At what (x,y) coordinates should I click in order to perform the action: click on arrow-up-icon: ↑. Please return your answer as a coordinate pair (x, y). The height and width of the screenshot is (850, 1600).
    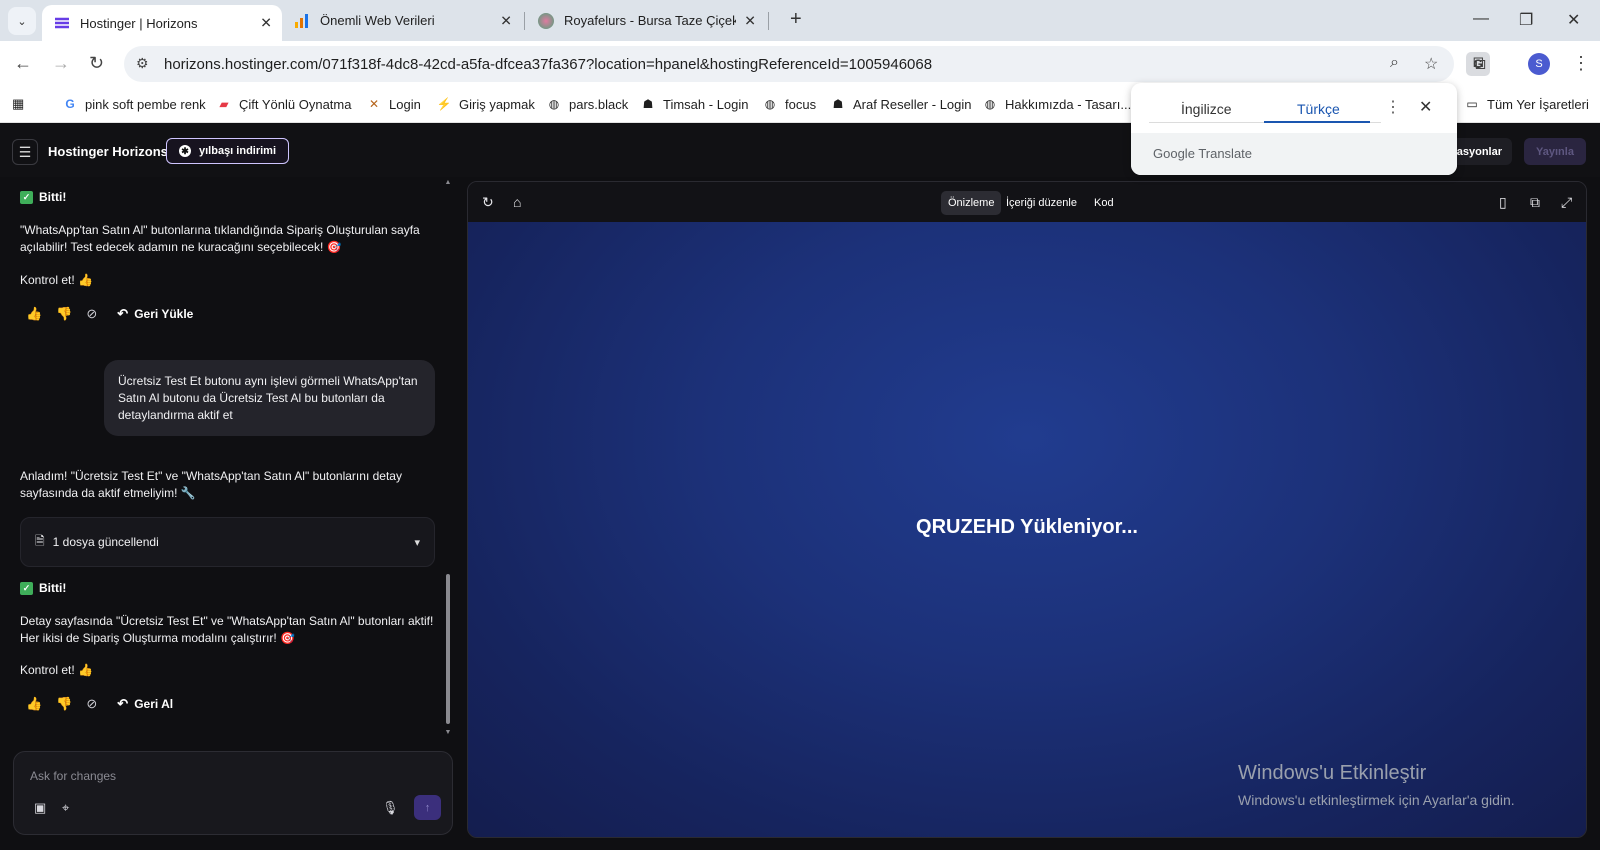
    Looking at the image, I should click on (427, 807).